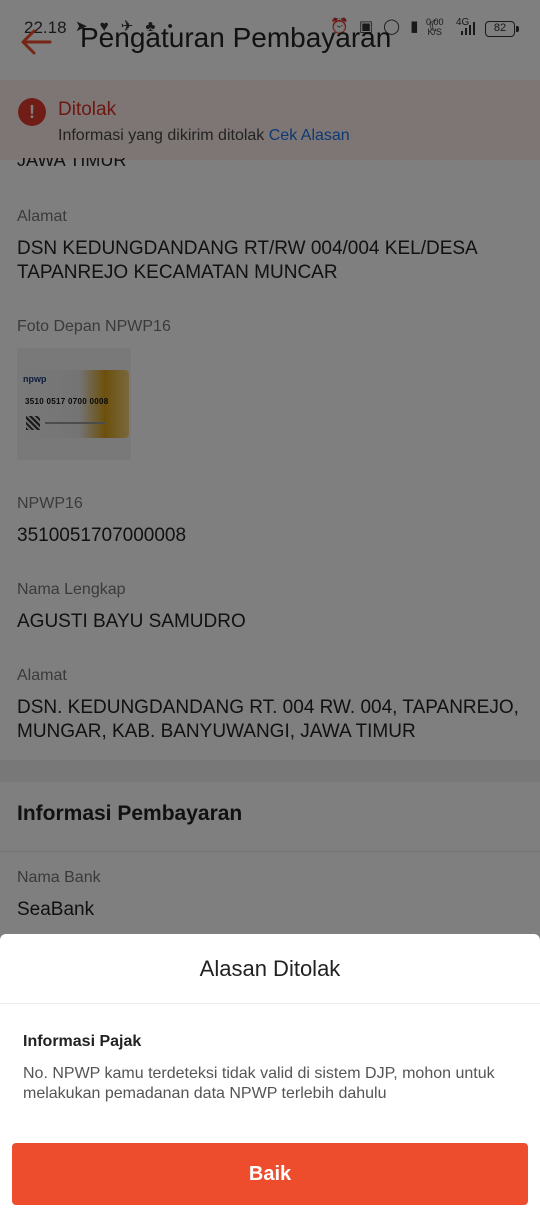 This screenshot has width=540, height=1218. Describe the element at coordinates (270, 1003) in the screenshot. I see `sheet-divider` at that location.